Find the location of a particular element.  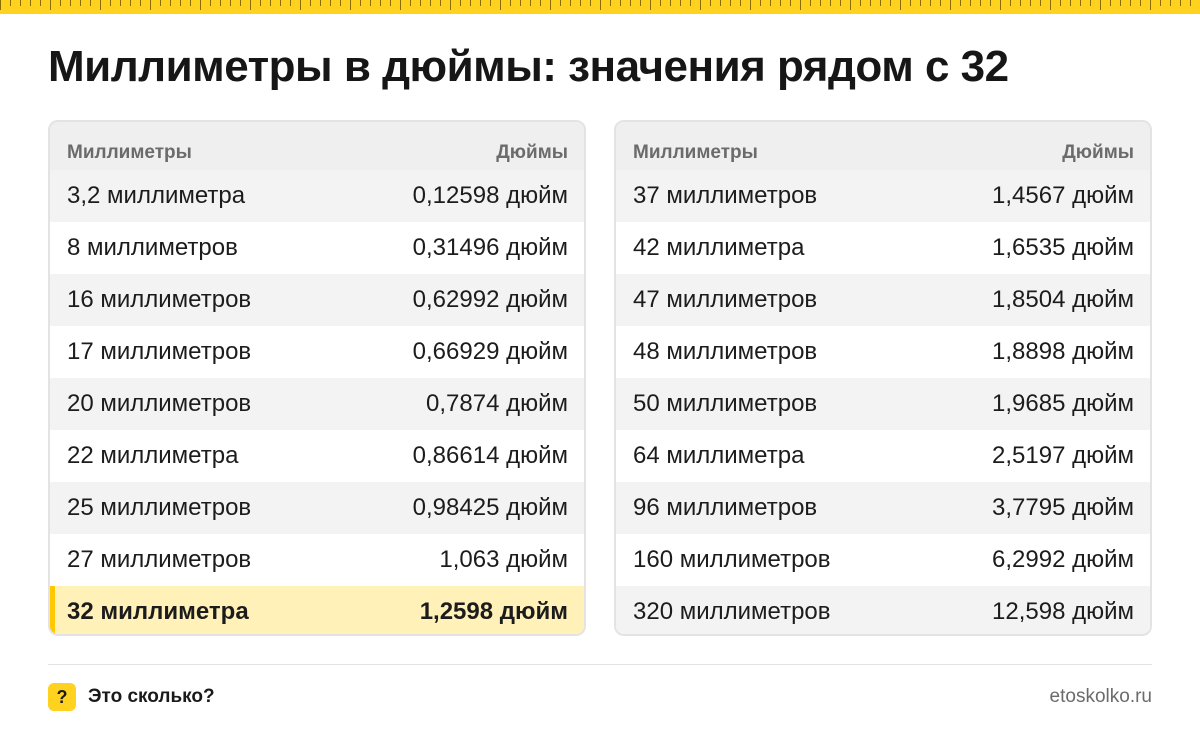

cell-mm: 16 миллиметров is located at coordinates (159, 299).